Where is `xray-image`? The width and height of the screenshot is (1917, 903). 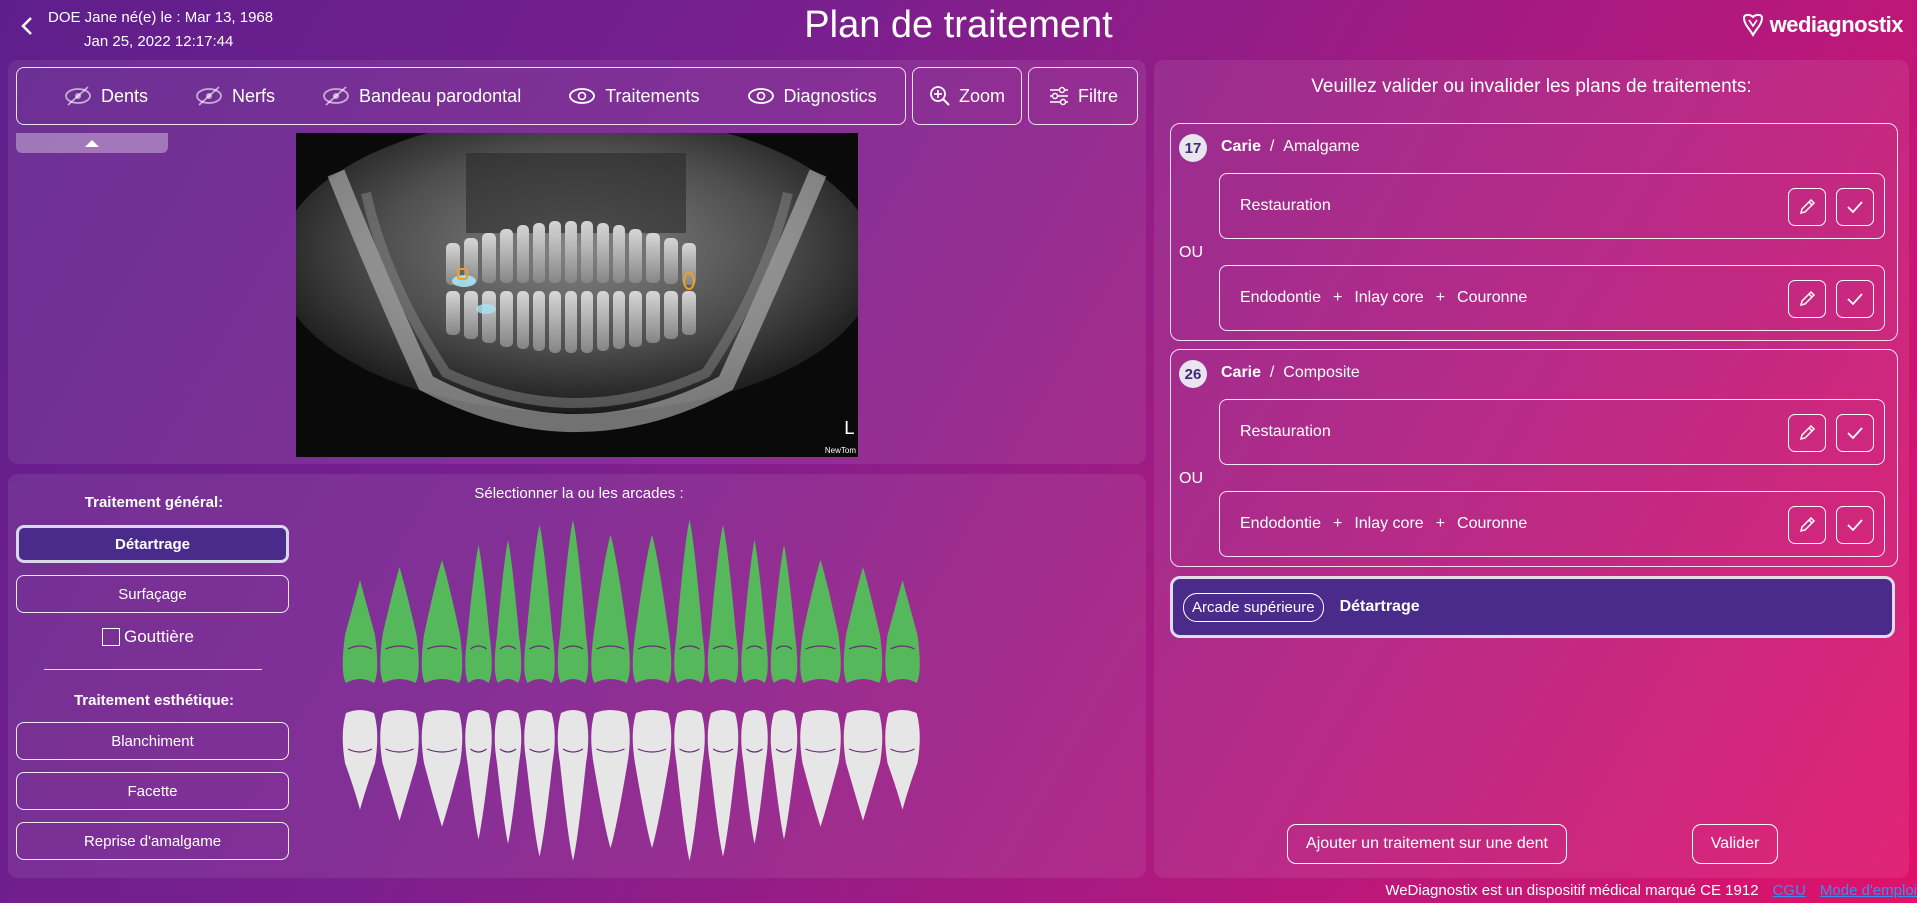
xray-image is located at coordinates (577, 295).